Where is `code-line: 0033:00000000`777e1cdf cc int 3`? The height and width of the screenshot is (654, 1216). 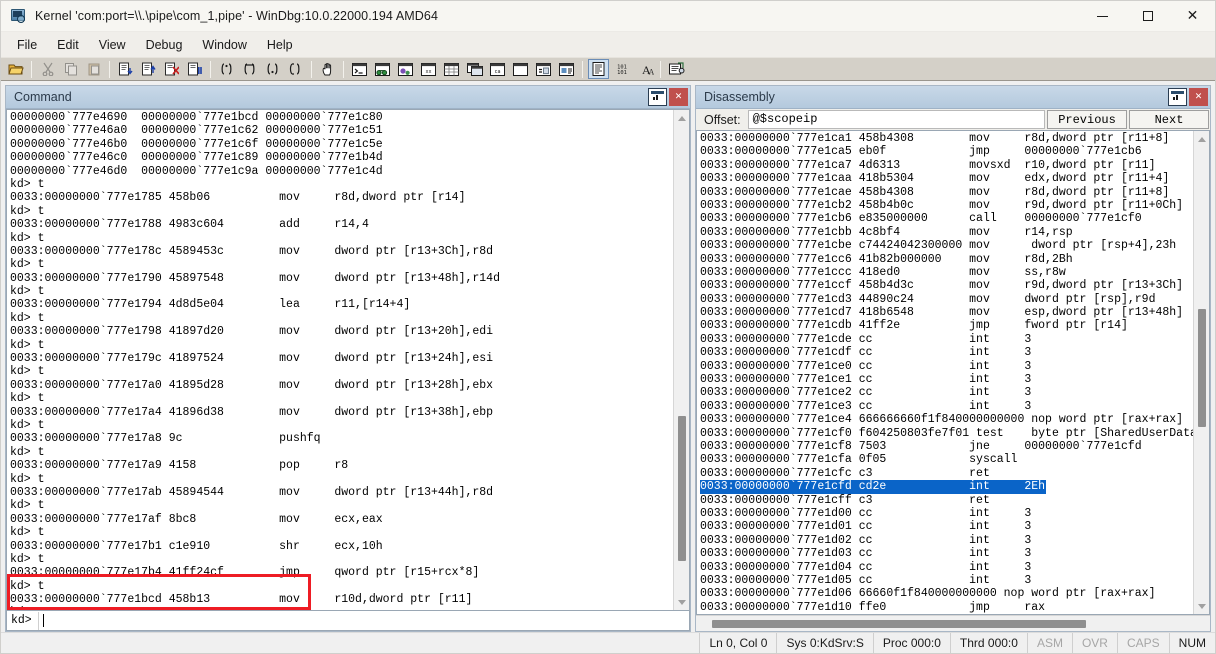
code-line: 0033:00000000`777e1cdf cc int 3 is located at coordinates (946, 352).